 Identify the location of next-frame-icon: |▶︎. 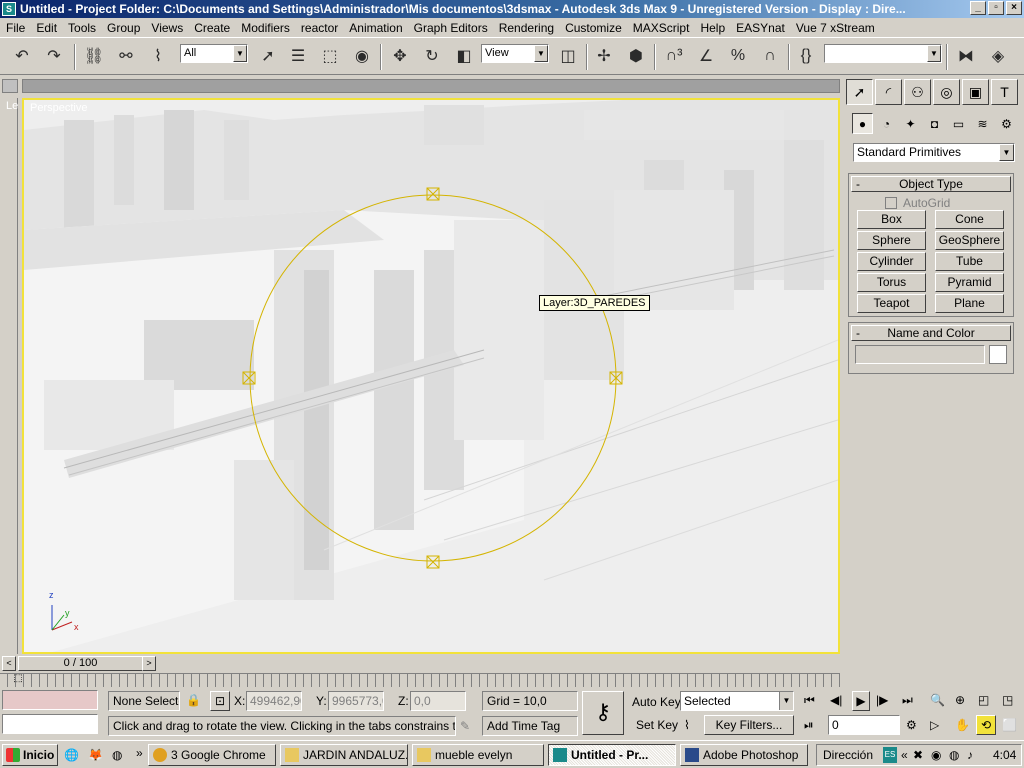
(882, 700).